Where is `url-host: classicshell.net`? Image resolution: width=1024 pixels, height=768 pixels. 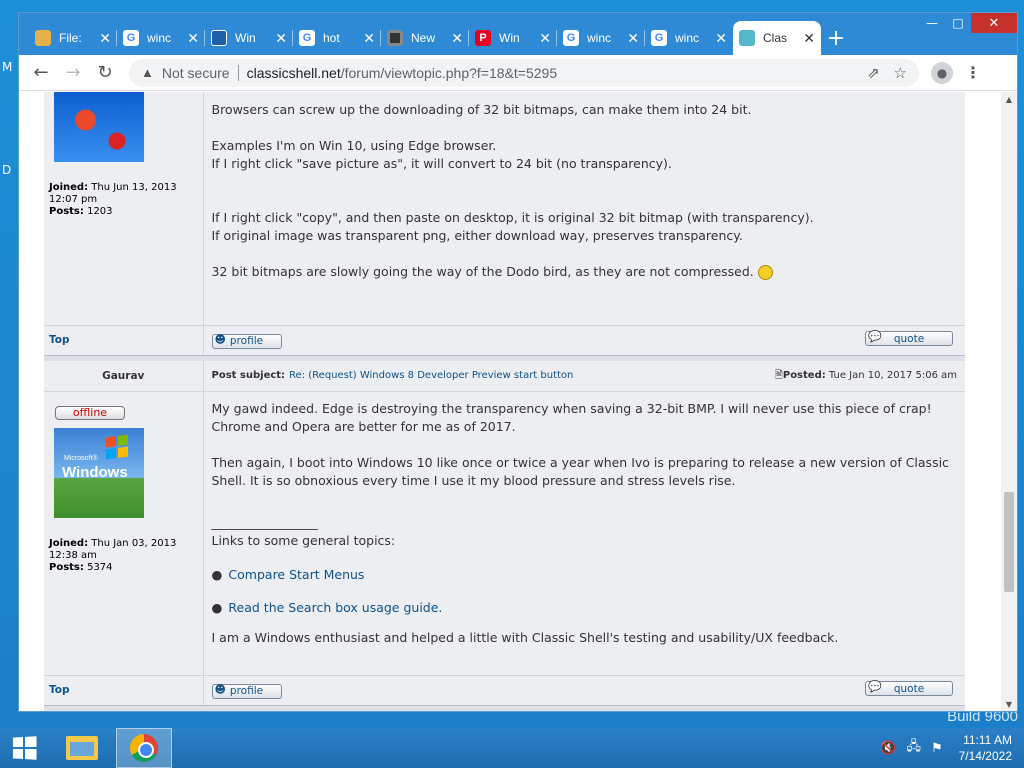 url-host: classicshell.net is located at coordinates (294, 73).